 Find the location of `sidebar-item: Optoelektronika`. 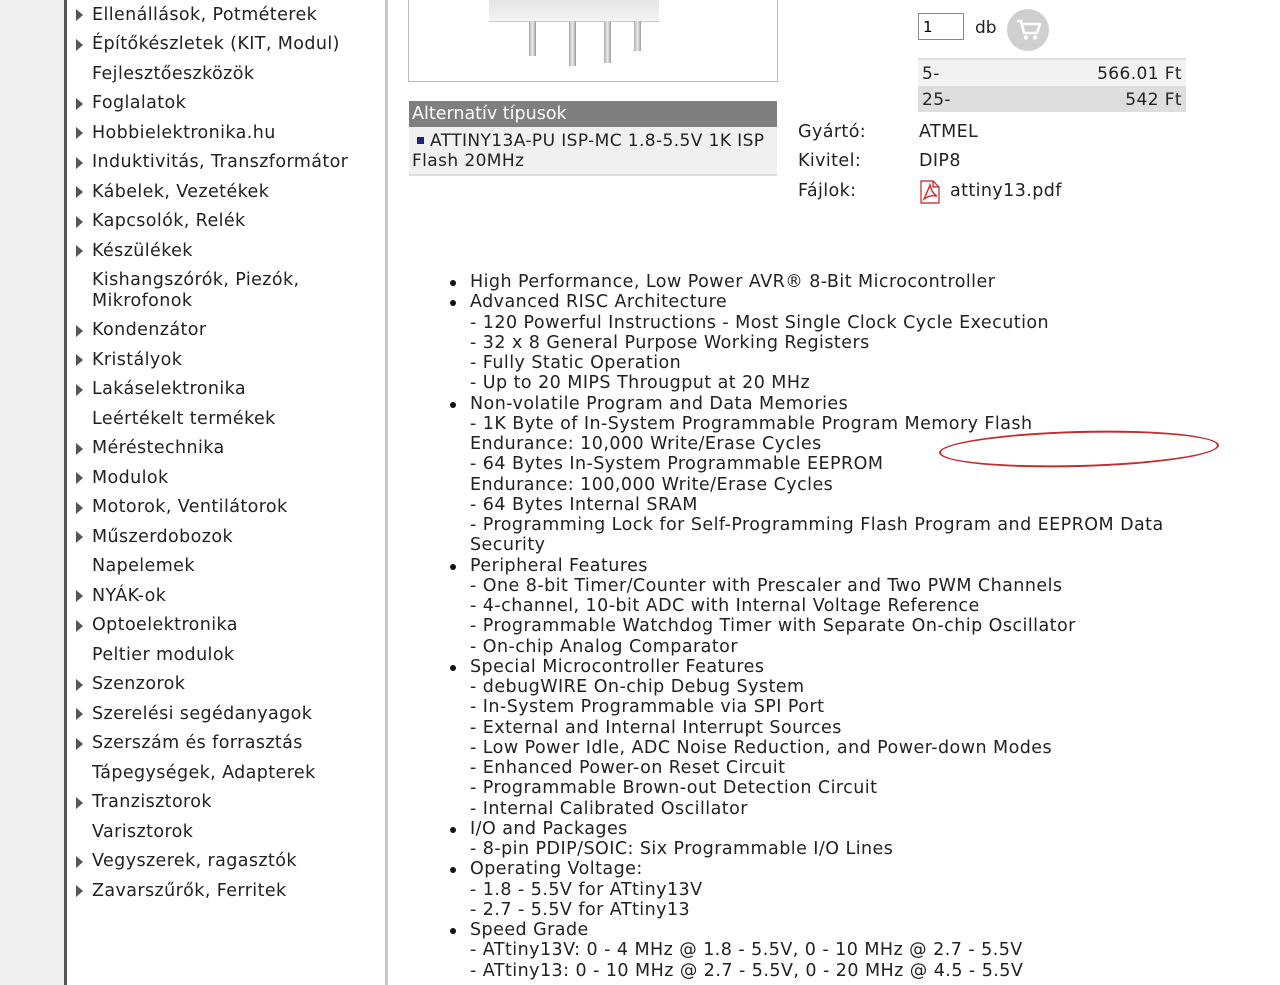

sidebar-item: Optoelektronika is located at coordinates (226, 626).